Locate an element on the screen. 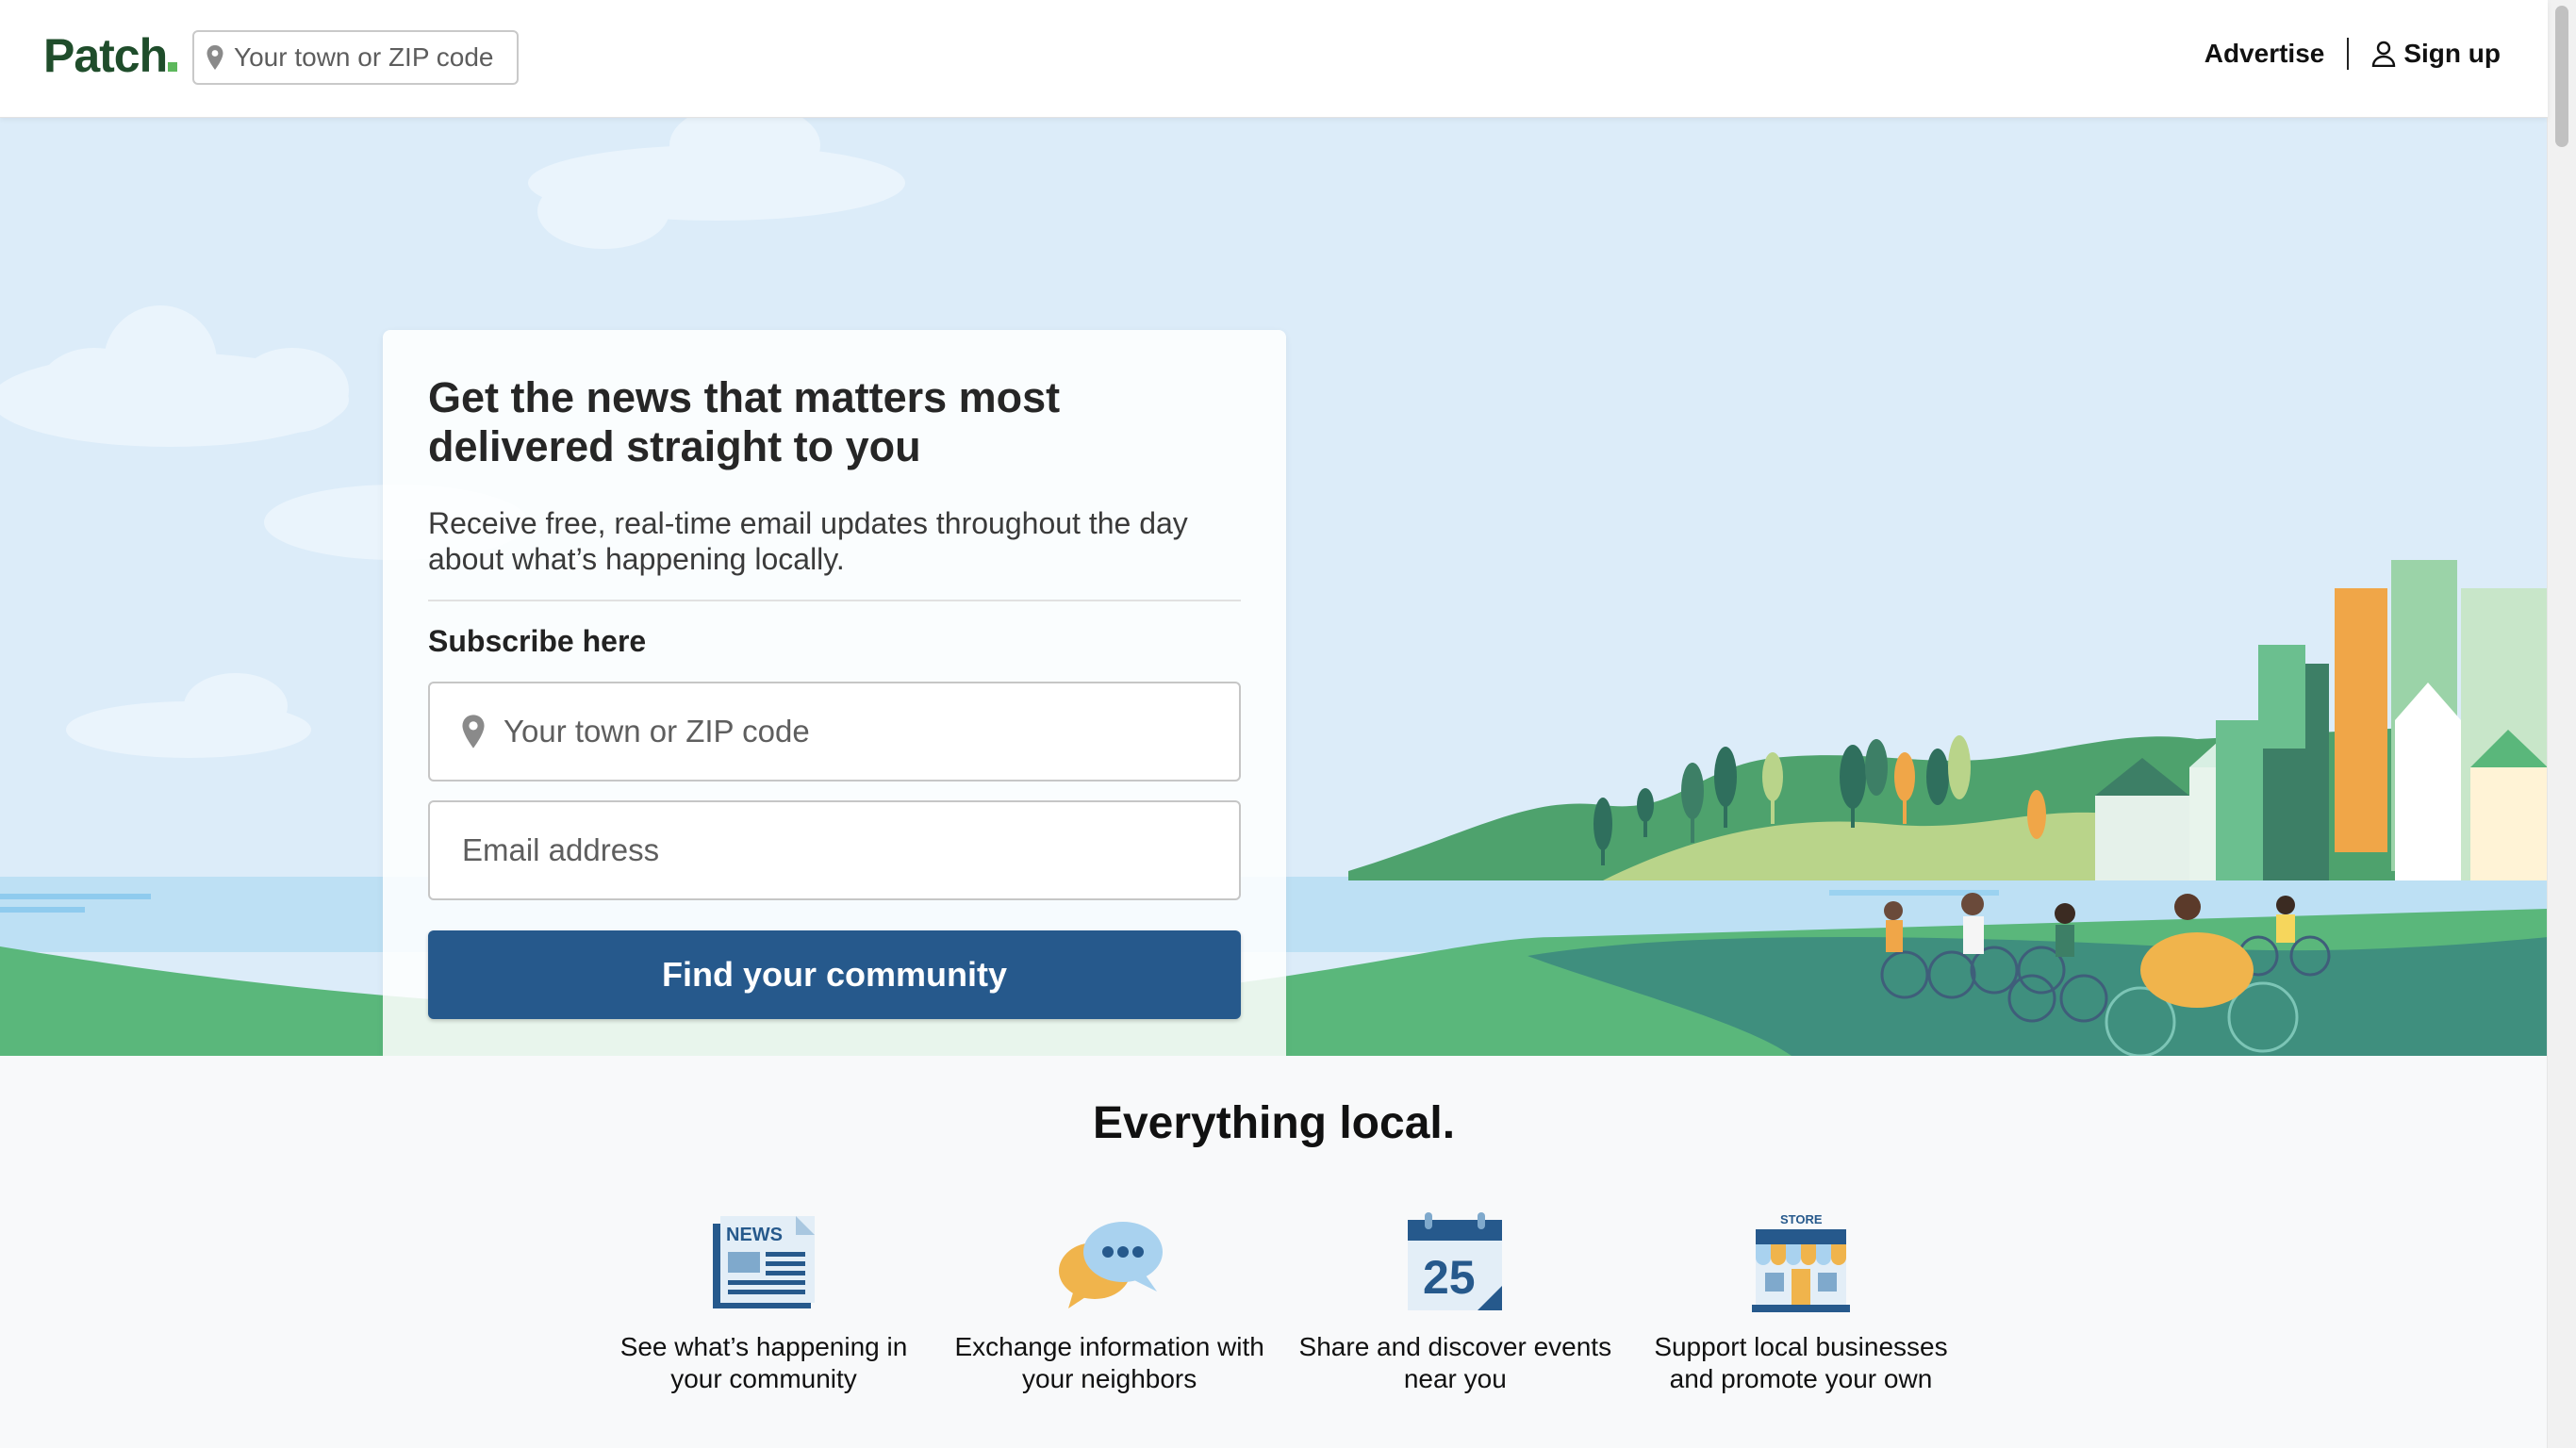 This screenshot has height=1448, width=2576. chat-bubbles-icon is located at coordinates (1110, 1265).